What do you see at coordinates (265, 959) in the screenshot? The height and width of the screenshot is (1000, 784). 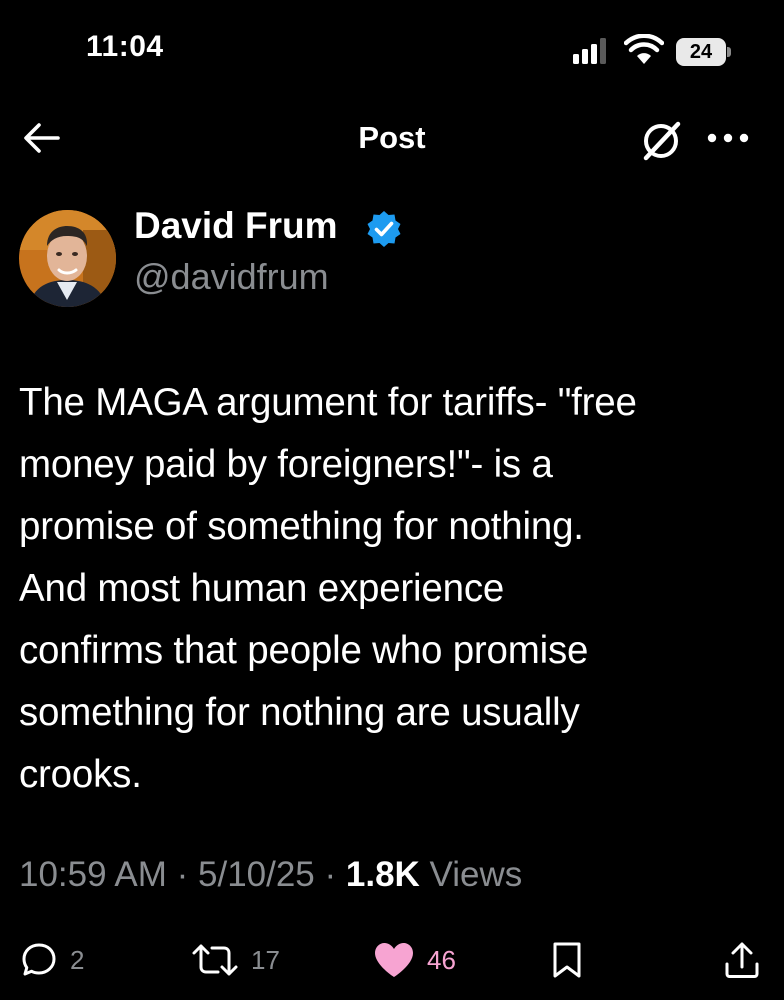 I see `repost-count: 17` at bounding box center [265, 959].